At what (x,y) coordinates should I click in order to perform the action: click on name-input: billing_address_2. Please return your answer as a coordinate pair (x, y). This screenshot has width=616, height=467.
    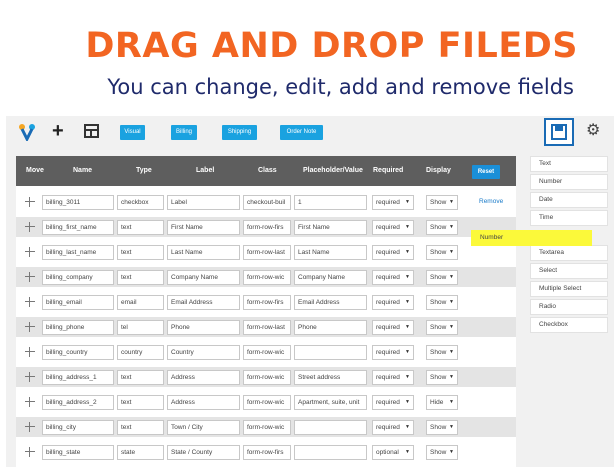
    Looking at the image, I should click on (78, 402).